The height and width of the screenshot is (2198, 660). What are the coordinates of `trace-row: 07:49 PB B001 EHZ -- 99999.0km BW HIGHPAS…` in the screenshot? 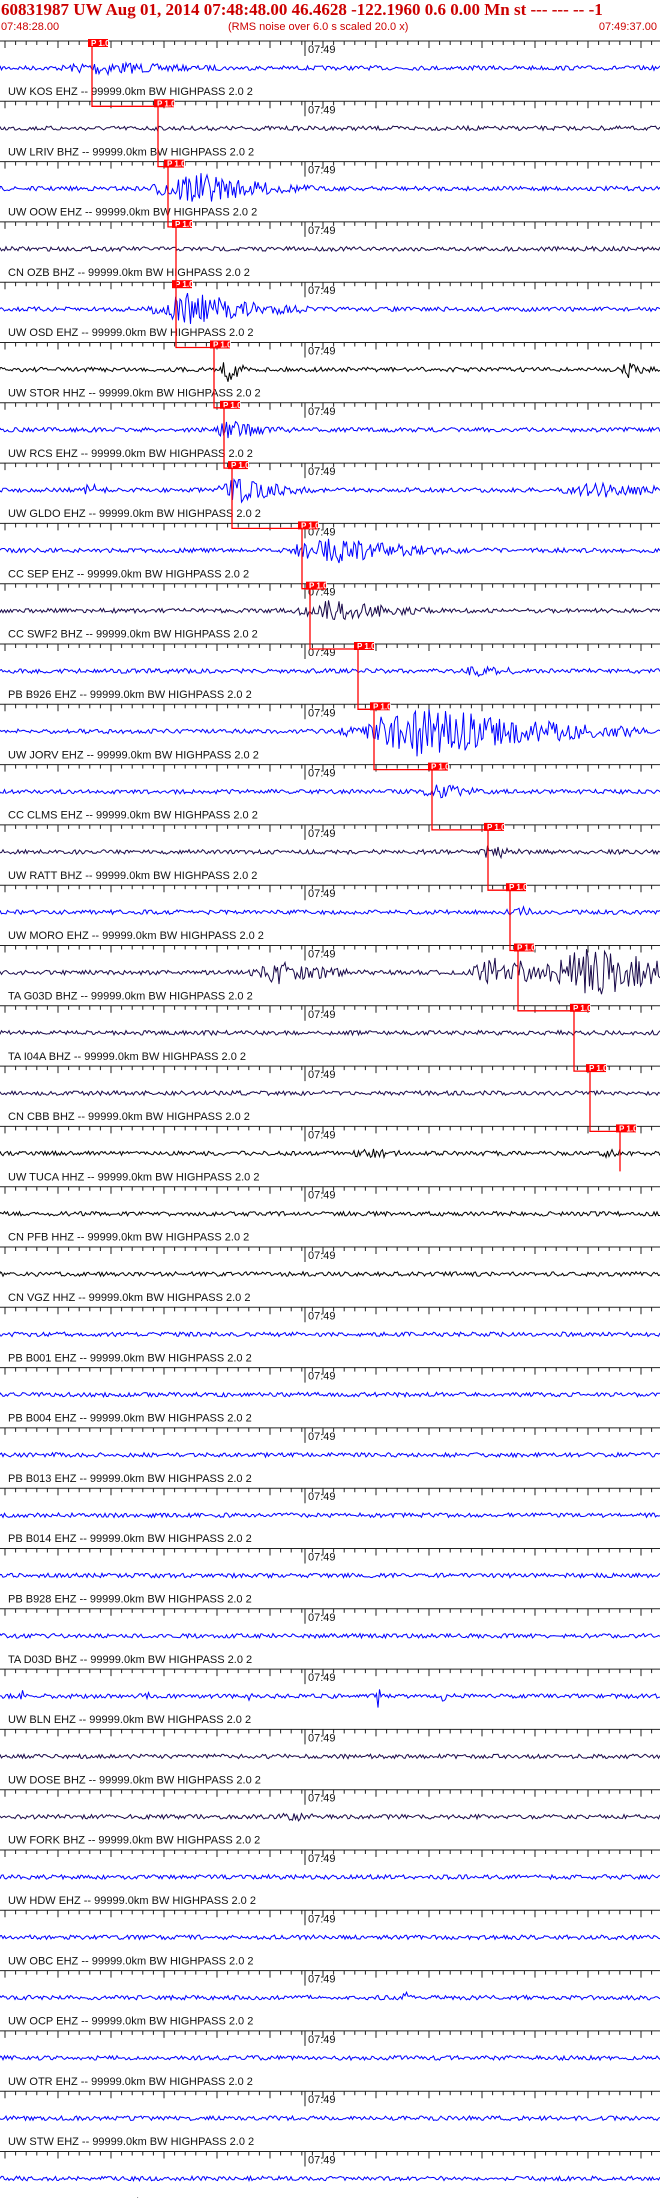 It's located at (330, 1335).